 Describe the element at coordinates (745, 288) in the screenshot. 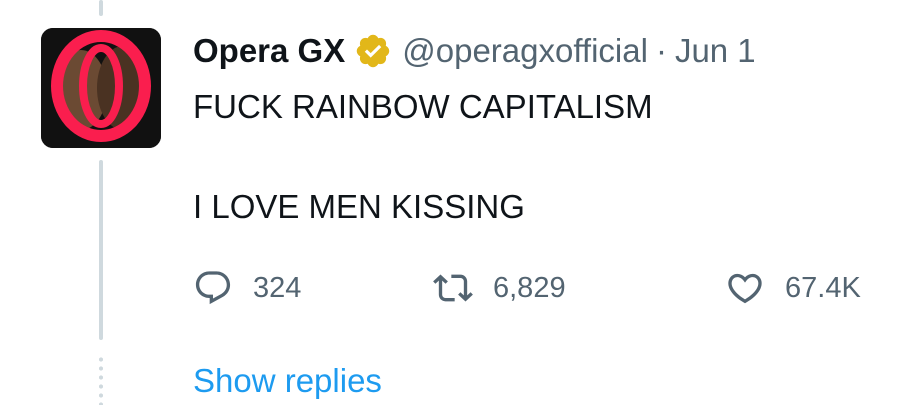

I see `heart-icon` at that location.